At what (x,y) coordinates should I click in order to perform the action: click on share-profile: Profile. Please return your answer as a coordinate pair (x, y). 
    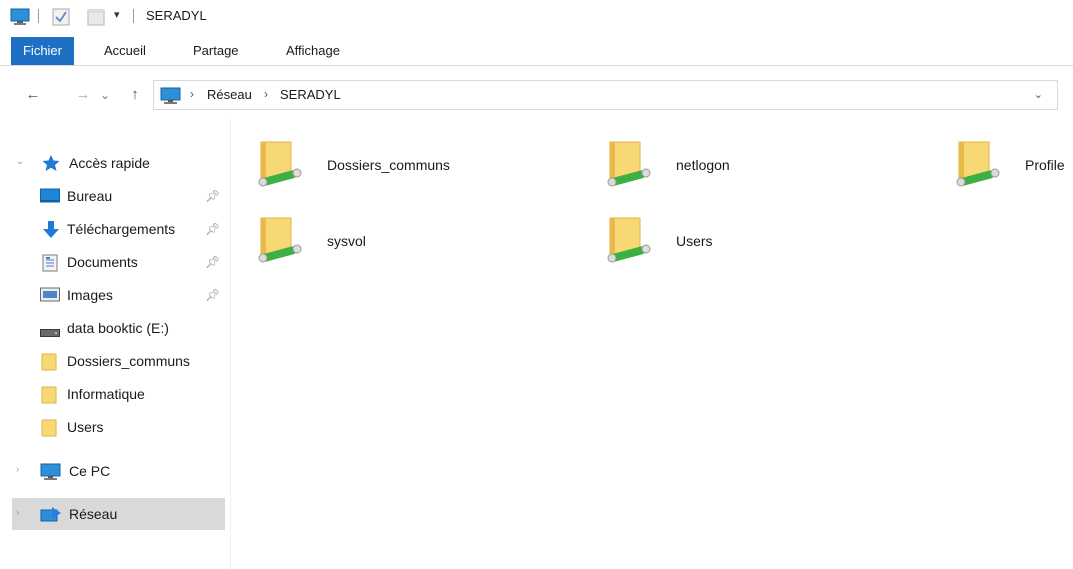
    Looking at the image, I should click on (1001, 158).